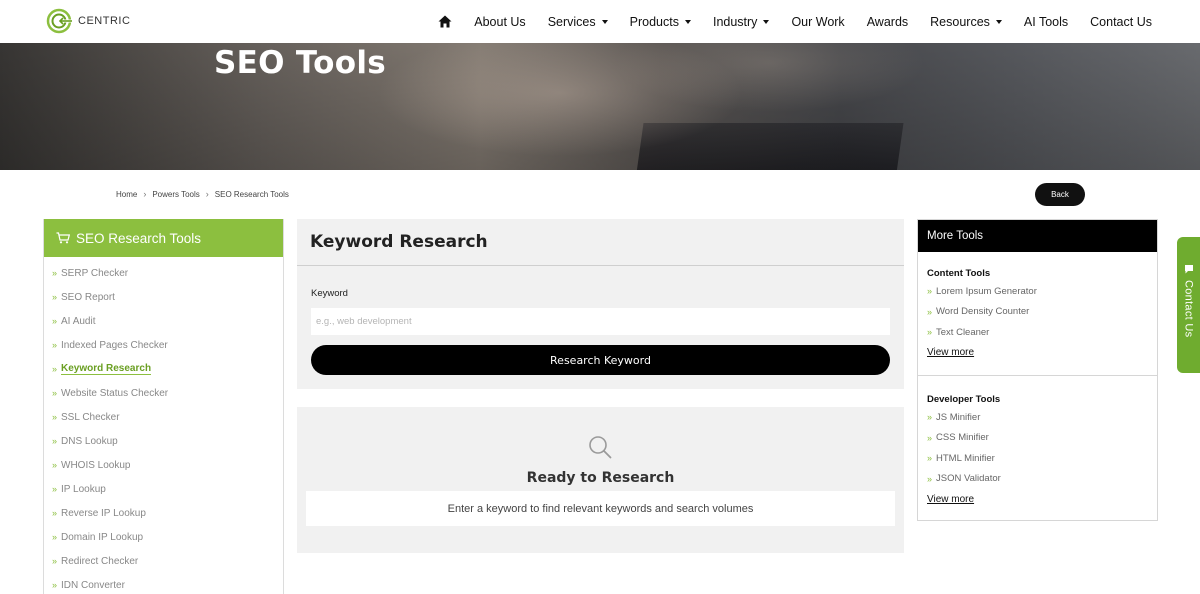 Image resolution: width=1200 pixels, height=594 pixels. I want to click on sidebar-item: » SERP Checker, so click(167, 273).